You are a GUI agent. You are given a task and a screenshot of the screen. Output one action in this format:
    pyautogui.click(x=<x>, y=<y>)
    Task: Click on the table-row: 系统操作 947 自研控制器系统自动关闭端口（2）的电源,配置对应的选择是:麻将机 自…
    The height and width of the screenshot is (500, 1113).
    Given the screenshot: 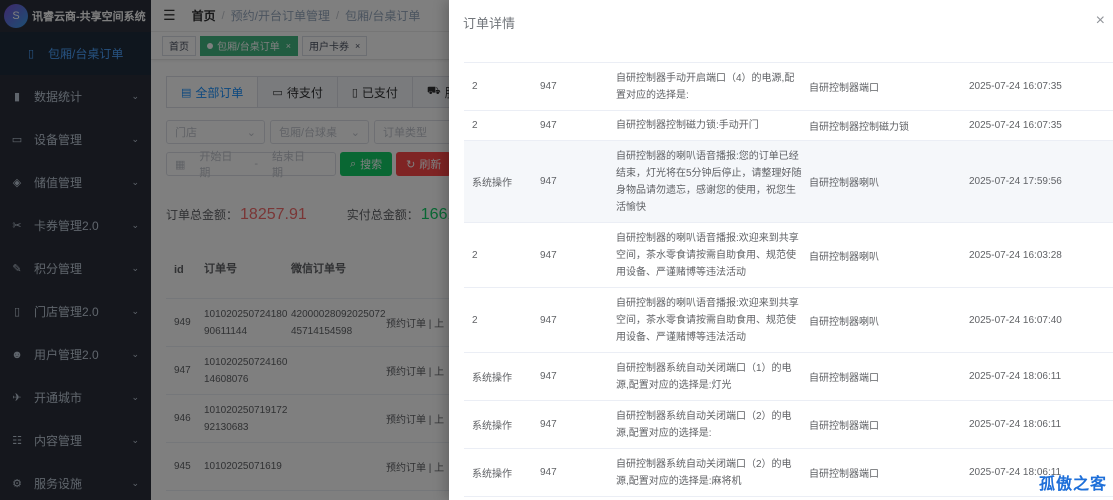 What is the action you would take?
    pyautogui.click(x=788, y=473)
    